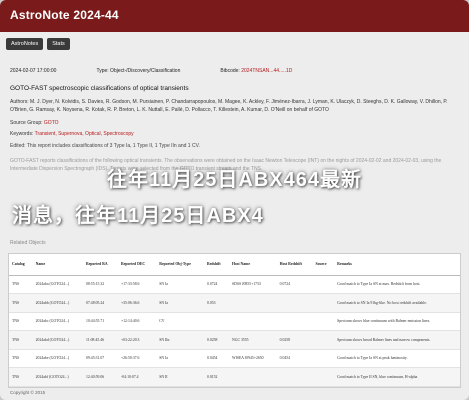 Image resolution: width=469 pixels, height=400 pixels. I want to click on tab-astronotes: AstroNotes, so click(25, 44).